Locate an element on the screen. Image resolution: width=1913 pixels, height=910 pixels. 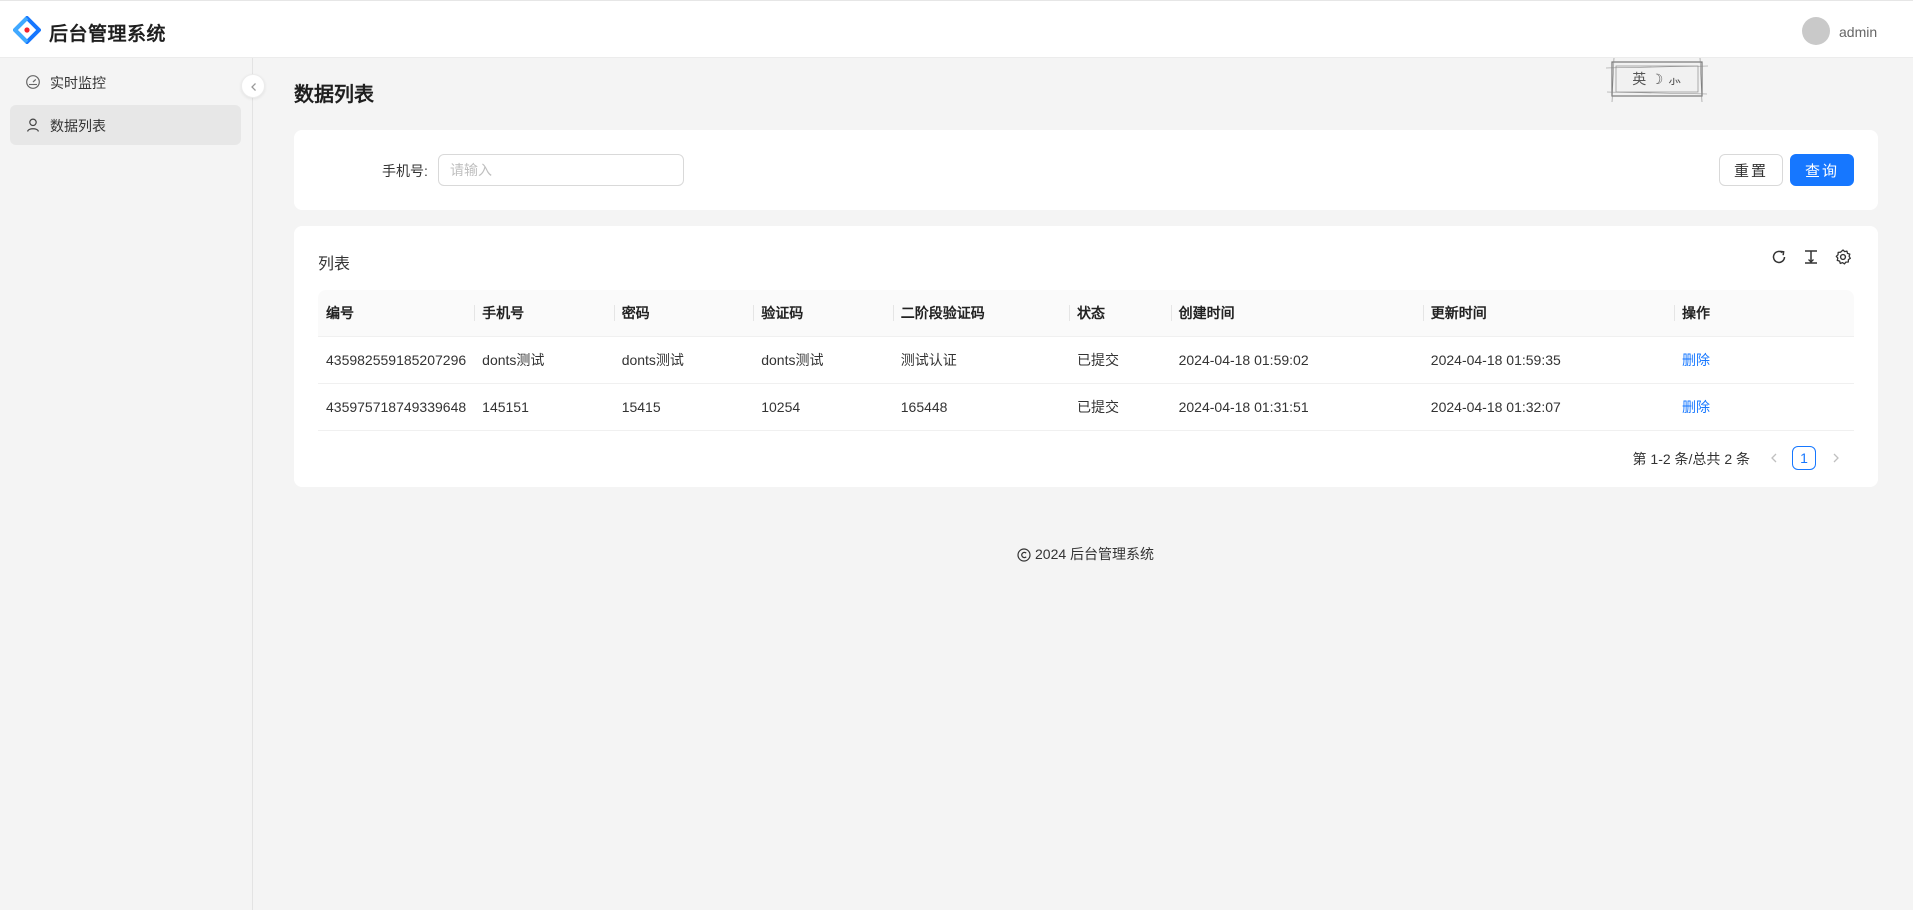
cell-updated: 2024-04-18 01:32:07 is located at coordinates (1548, 407).